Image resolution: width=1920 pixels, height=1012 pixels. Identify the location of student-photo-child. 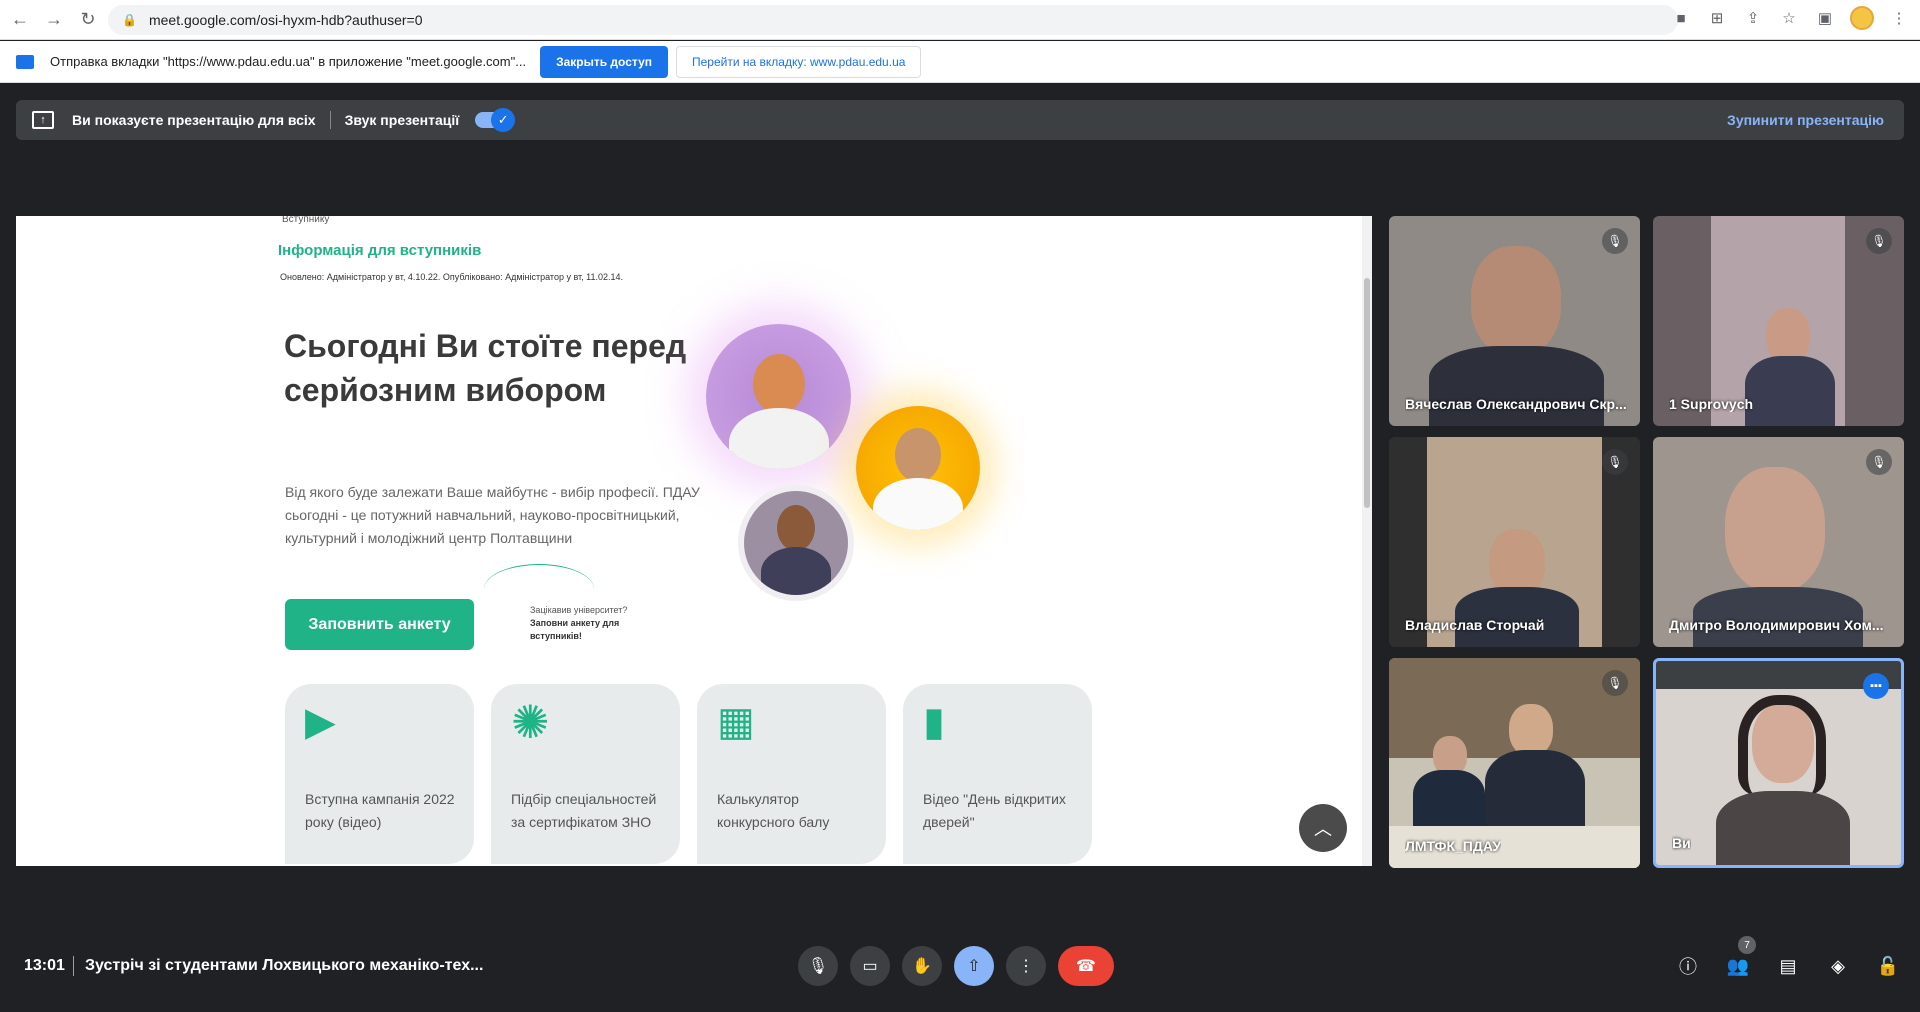
(796, 543).